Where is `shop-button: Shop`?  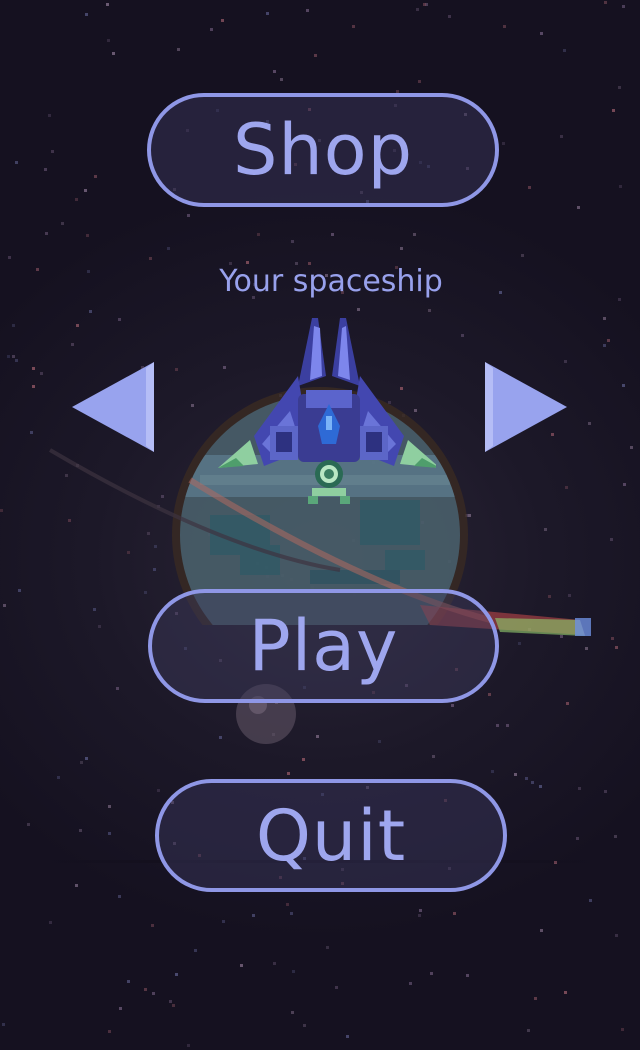 shop-button: Shop is located at coordinates (323, 150).